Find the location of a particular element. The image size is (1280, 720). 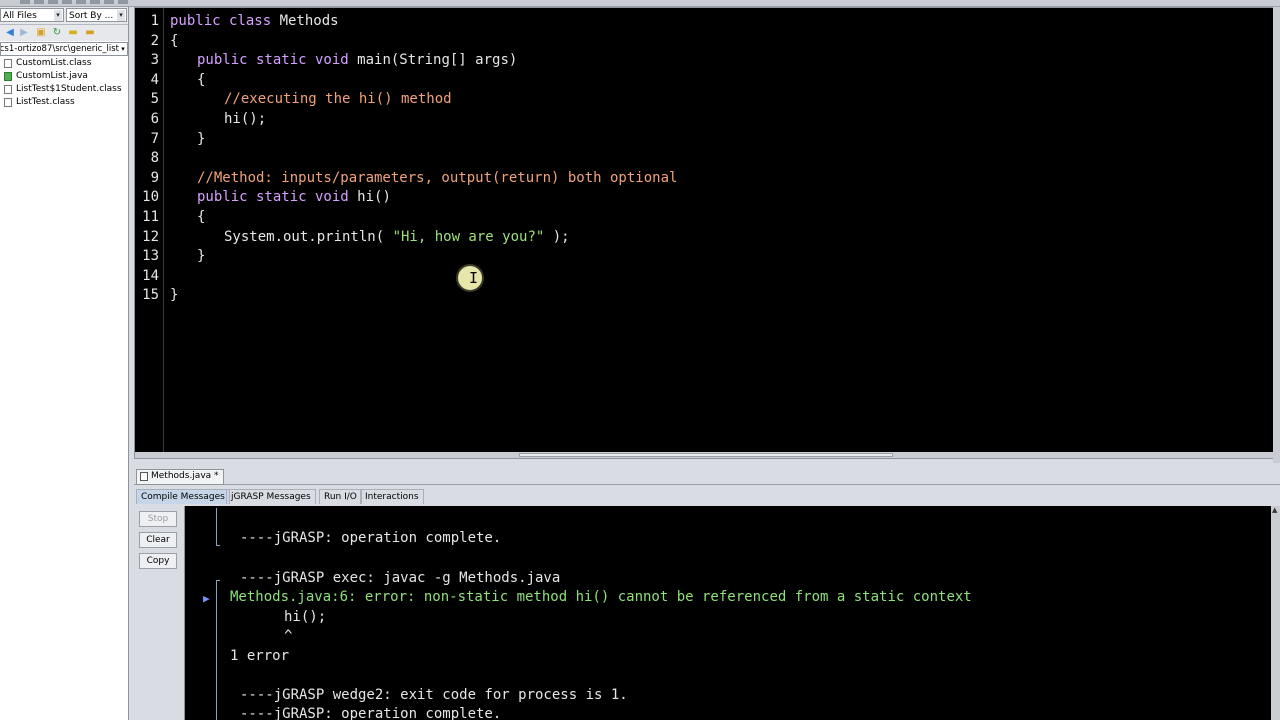

tab-label: jGRASP Messages is located at coordinates (271, 497).